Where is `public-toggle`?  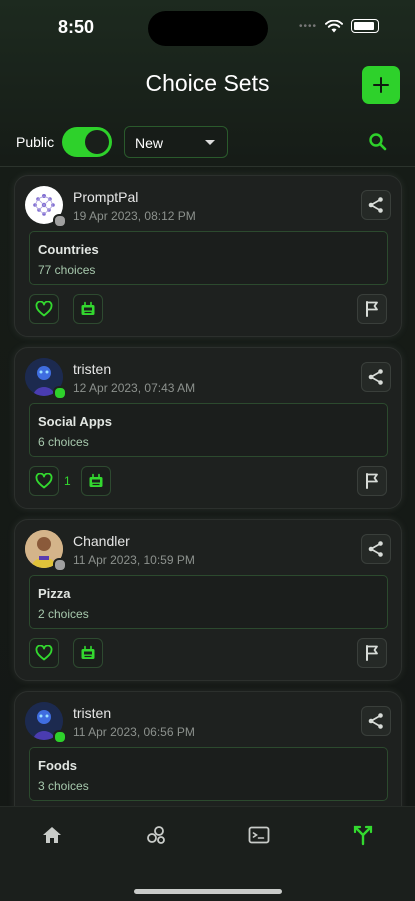
public-toggle is located at coordinates (87, 142).